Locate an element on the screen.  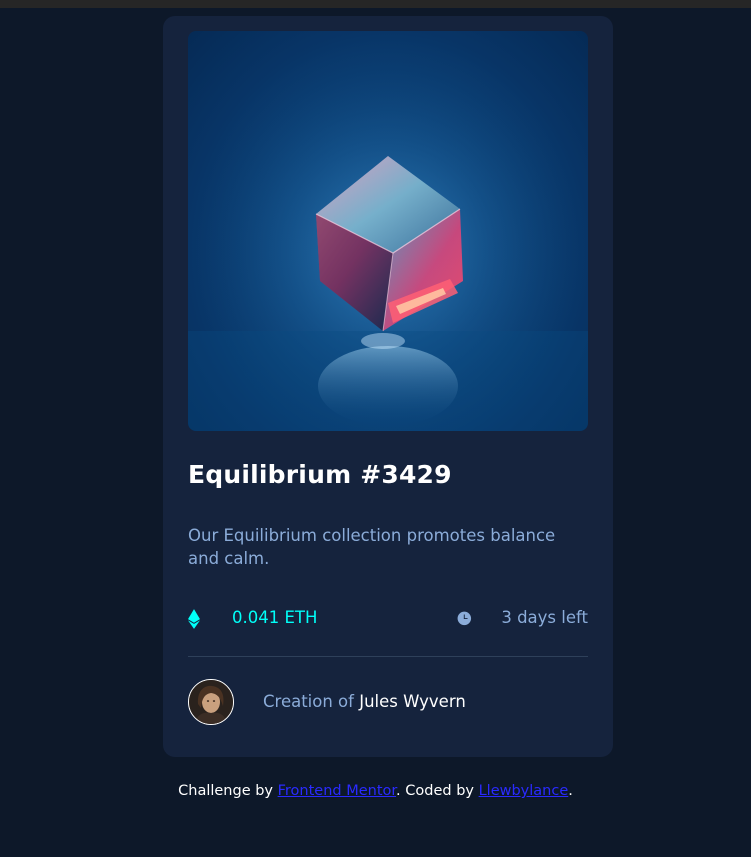
nft-price: 0.041 ETH is located at coordinates (275, 617).